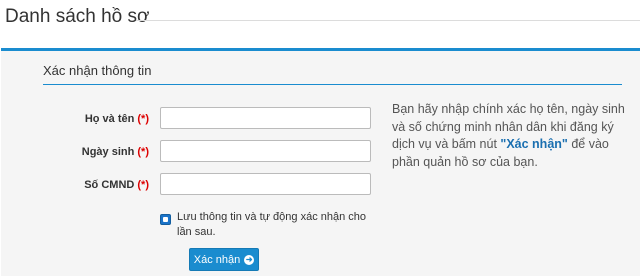  Describe the element at coordinates (109, 119) in the screenshot. I see `fullname-label-text: Họ và tên` at that location.